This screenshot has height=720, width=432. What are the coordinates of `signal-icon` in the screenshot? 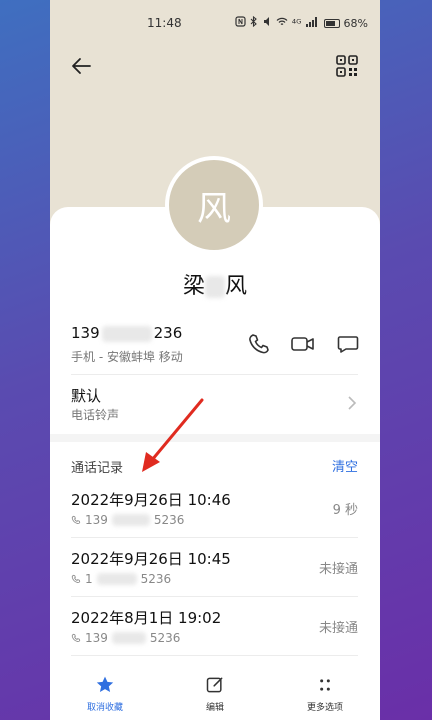 It's located at (311, 23).